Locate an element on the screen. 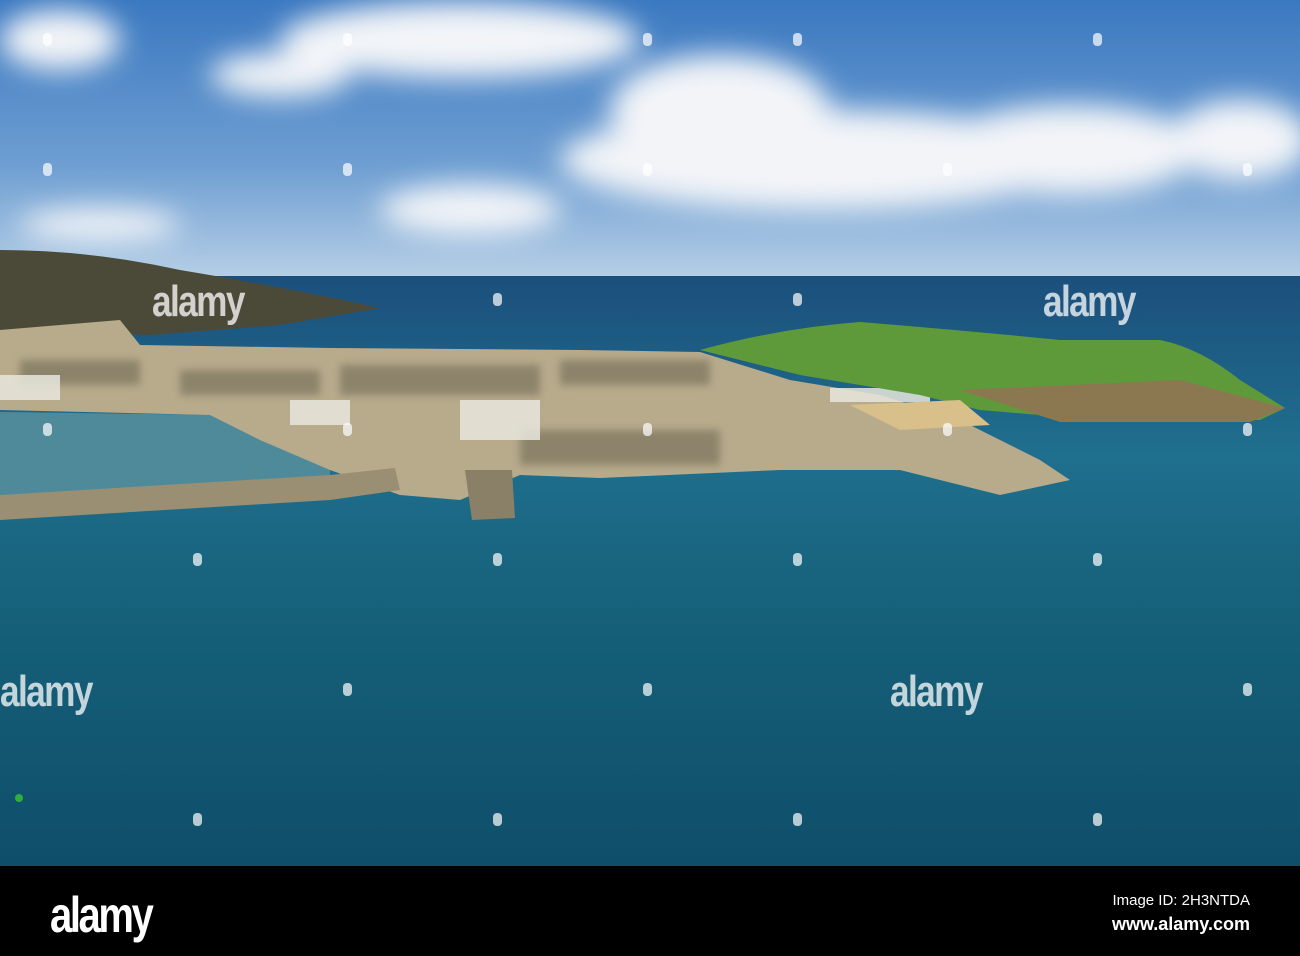 This screenshot has width=1300, height=956. alamy-logo: alamy is located at coordinates (102, 915).